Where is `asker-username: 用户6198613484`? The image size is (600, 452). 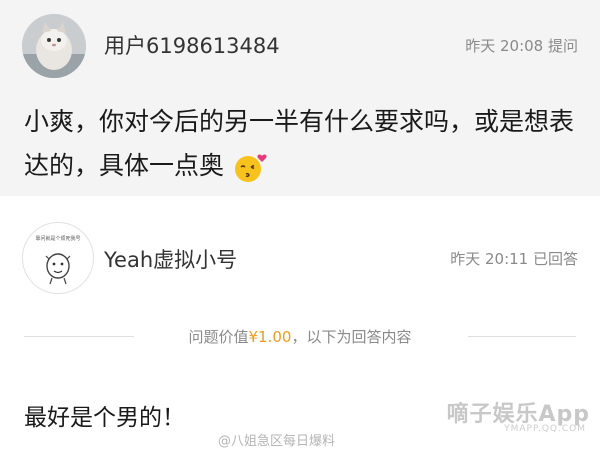 asker-username: 用户6198613484 is located at coordinates (192, 45).